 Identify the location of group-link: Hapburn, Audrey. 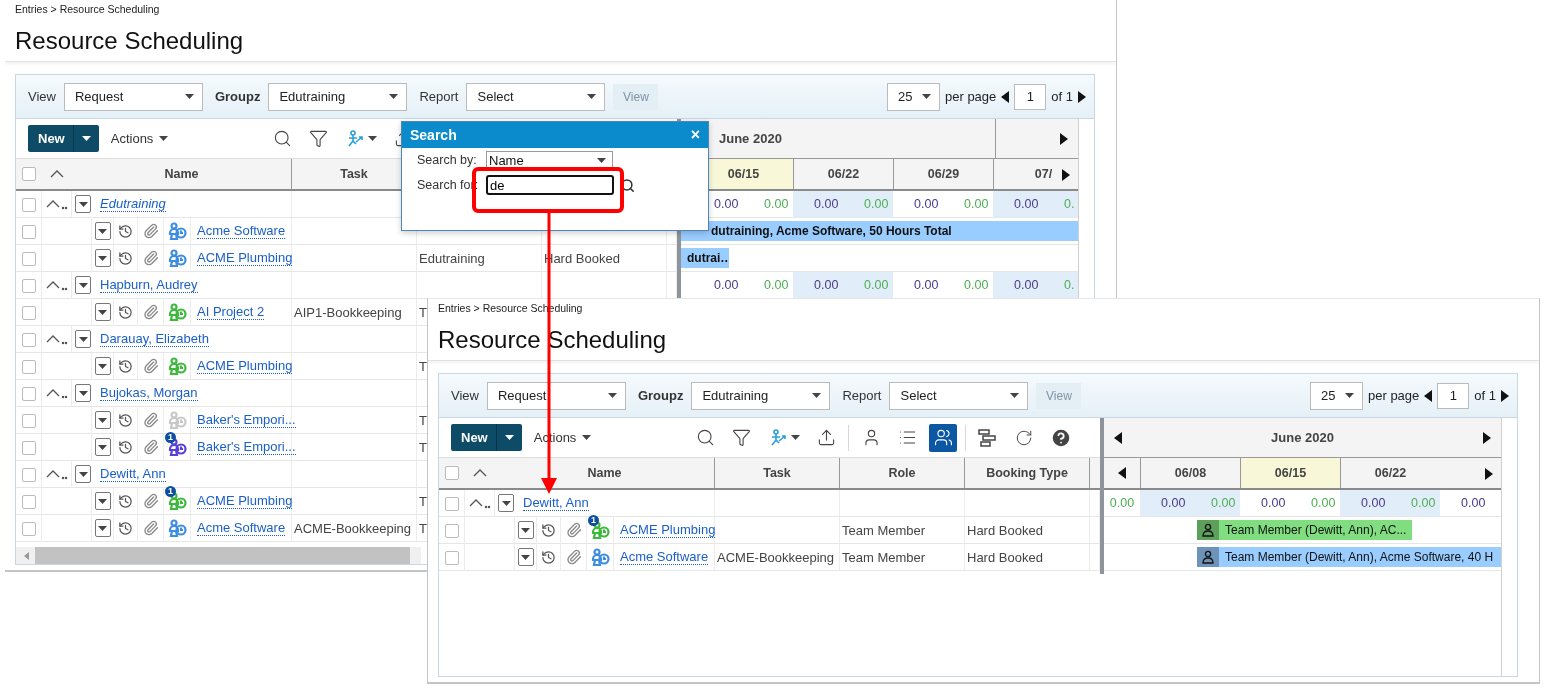
(149, 285).